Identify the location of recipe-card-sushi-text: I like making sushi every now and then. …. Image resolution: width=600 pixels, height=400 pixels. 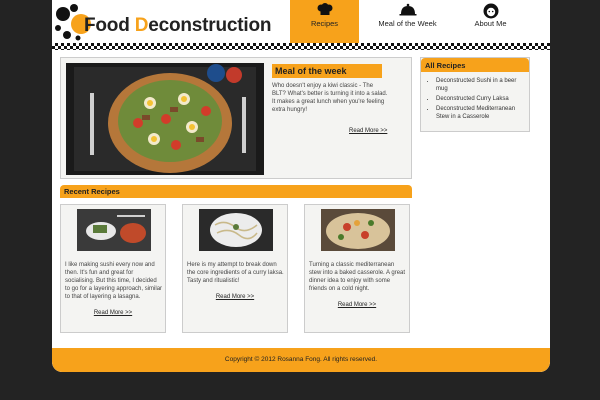
(114, 281).